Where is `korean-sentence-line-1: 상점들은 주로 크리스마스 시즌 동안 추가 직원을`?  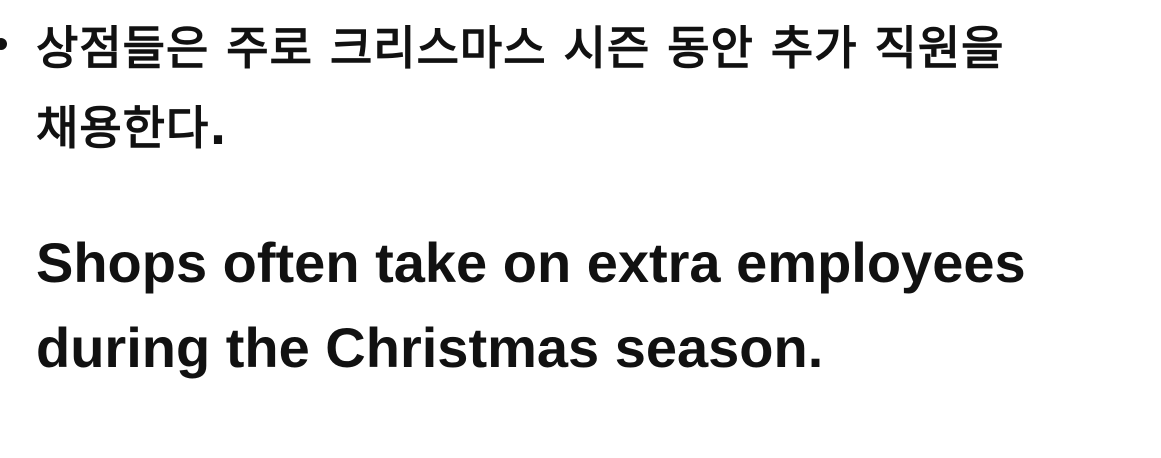 korean-sentence-line-1: 상점들은 주로 크리스마스 시즌 동안 추가 직원을 is located at coordinates (520, 48).